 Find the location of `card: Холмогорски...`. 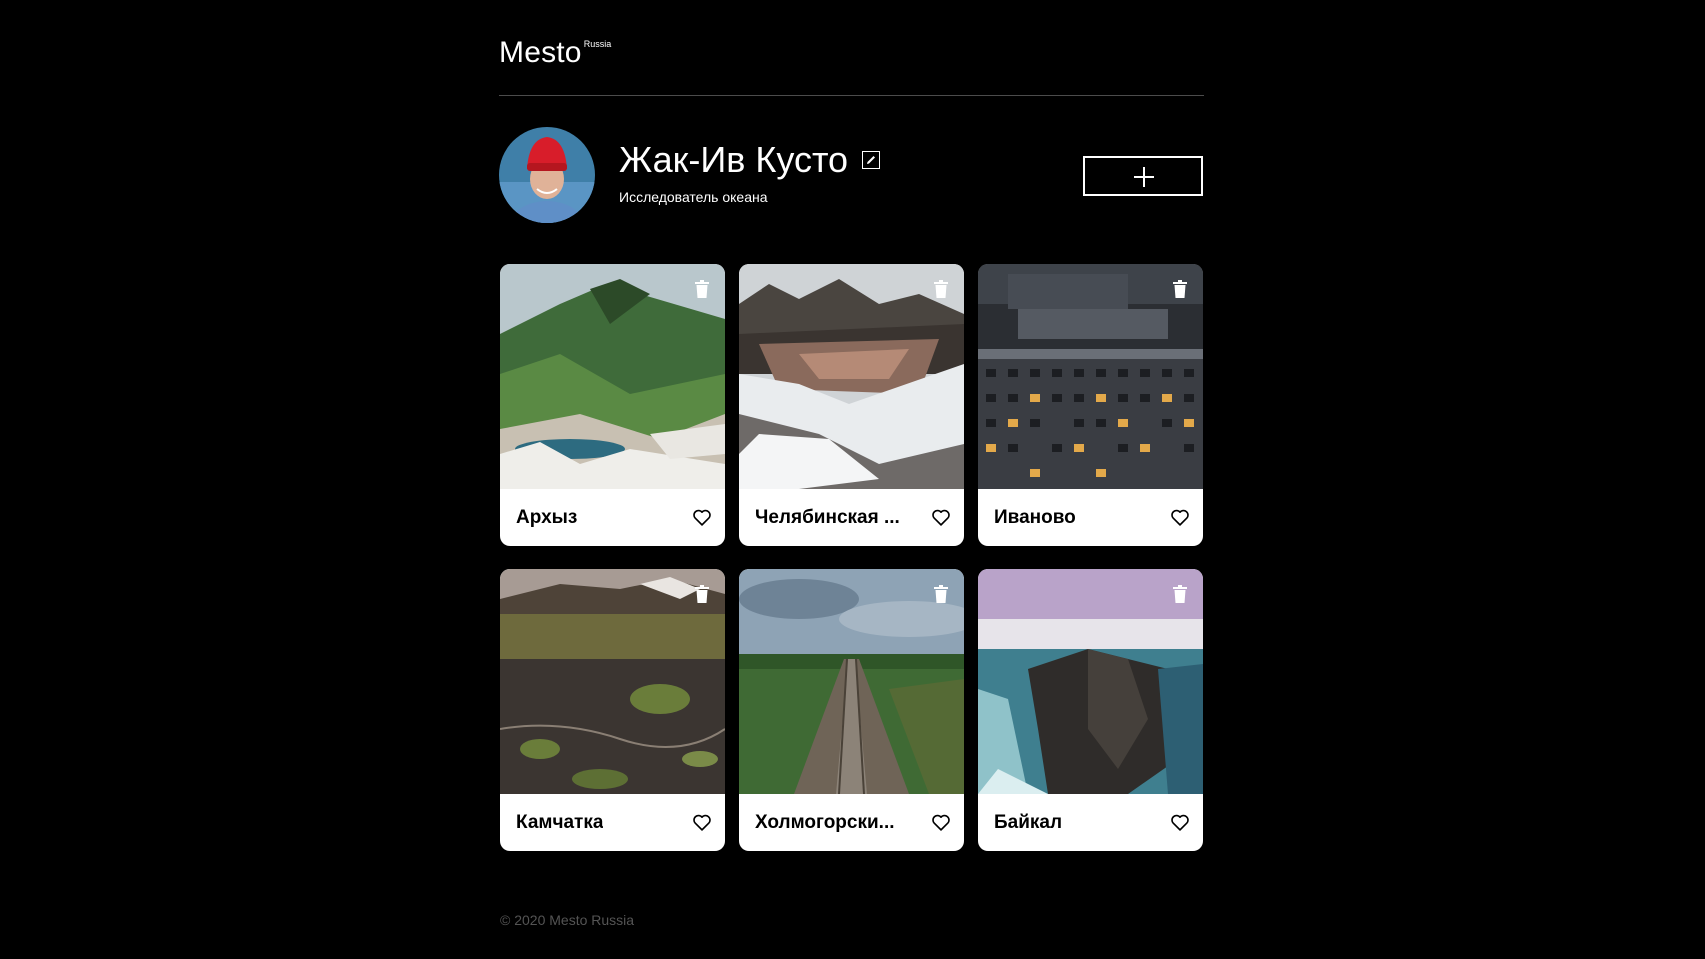

card: Холмогорски... is located at coordinates (851, 710).